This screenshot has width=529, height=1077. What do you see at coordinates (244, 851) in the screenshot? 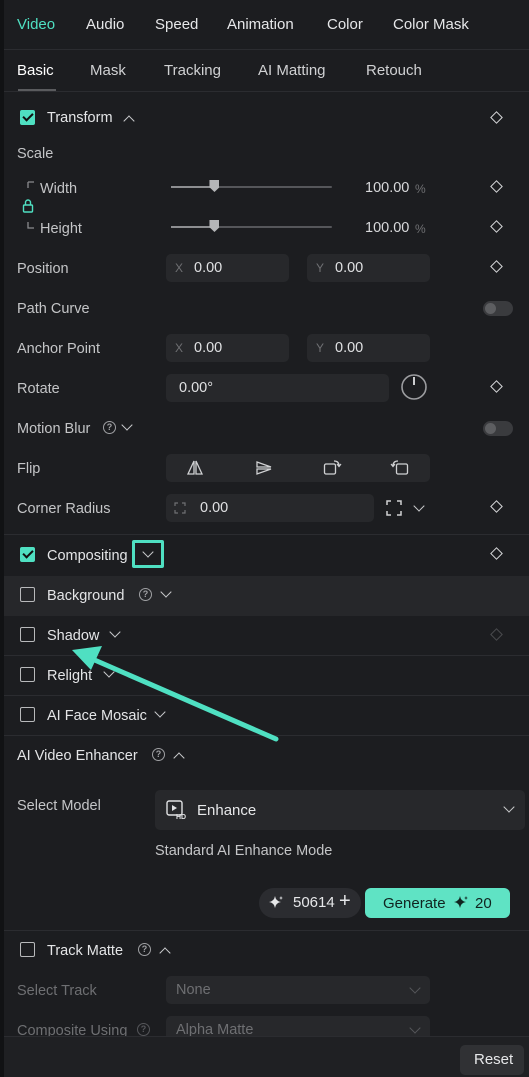
I see `mode-description: Standard AI Enhance Mode` at bounding box center [244, 851].